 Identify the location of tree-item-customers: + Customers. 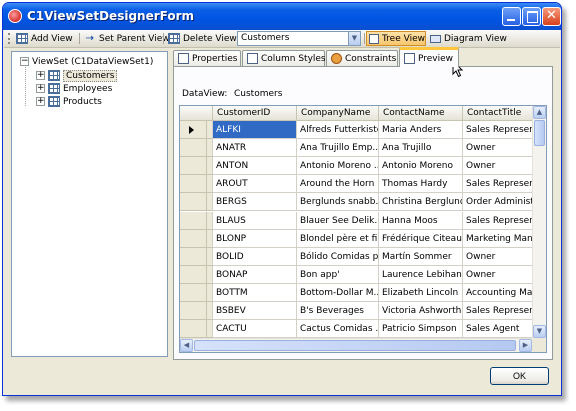
(77, 75).